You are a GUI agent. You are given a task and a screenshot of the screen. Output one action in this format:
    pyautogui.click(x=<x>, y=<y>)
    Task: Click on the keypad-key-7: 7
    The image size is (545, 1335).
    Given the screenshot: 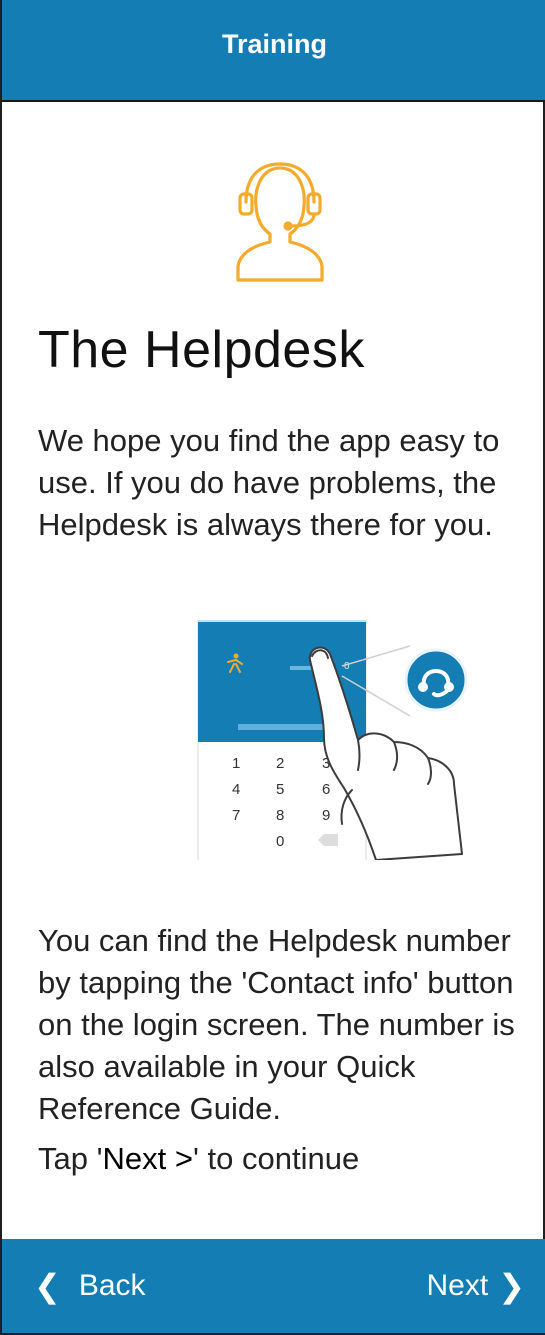 What is the action you would take?
    pyautogui.click(x=236, y=815)
    